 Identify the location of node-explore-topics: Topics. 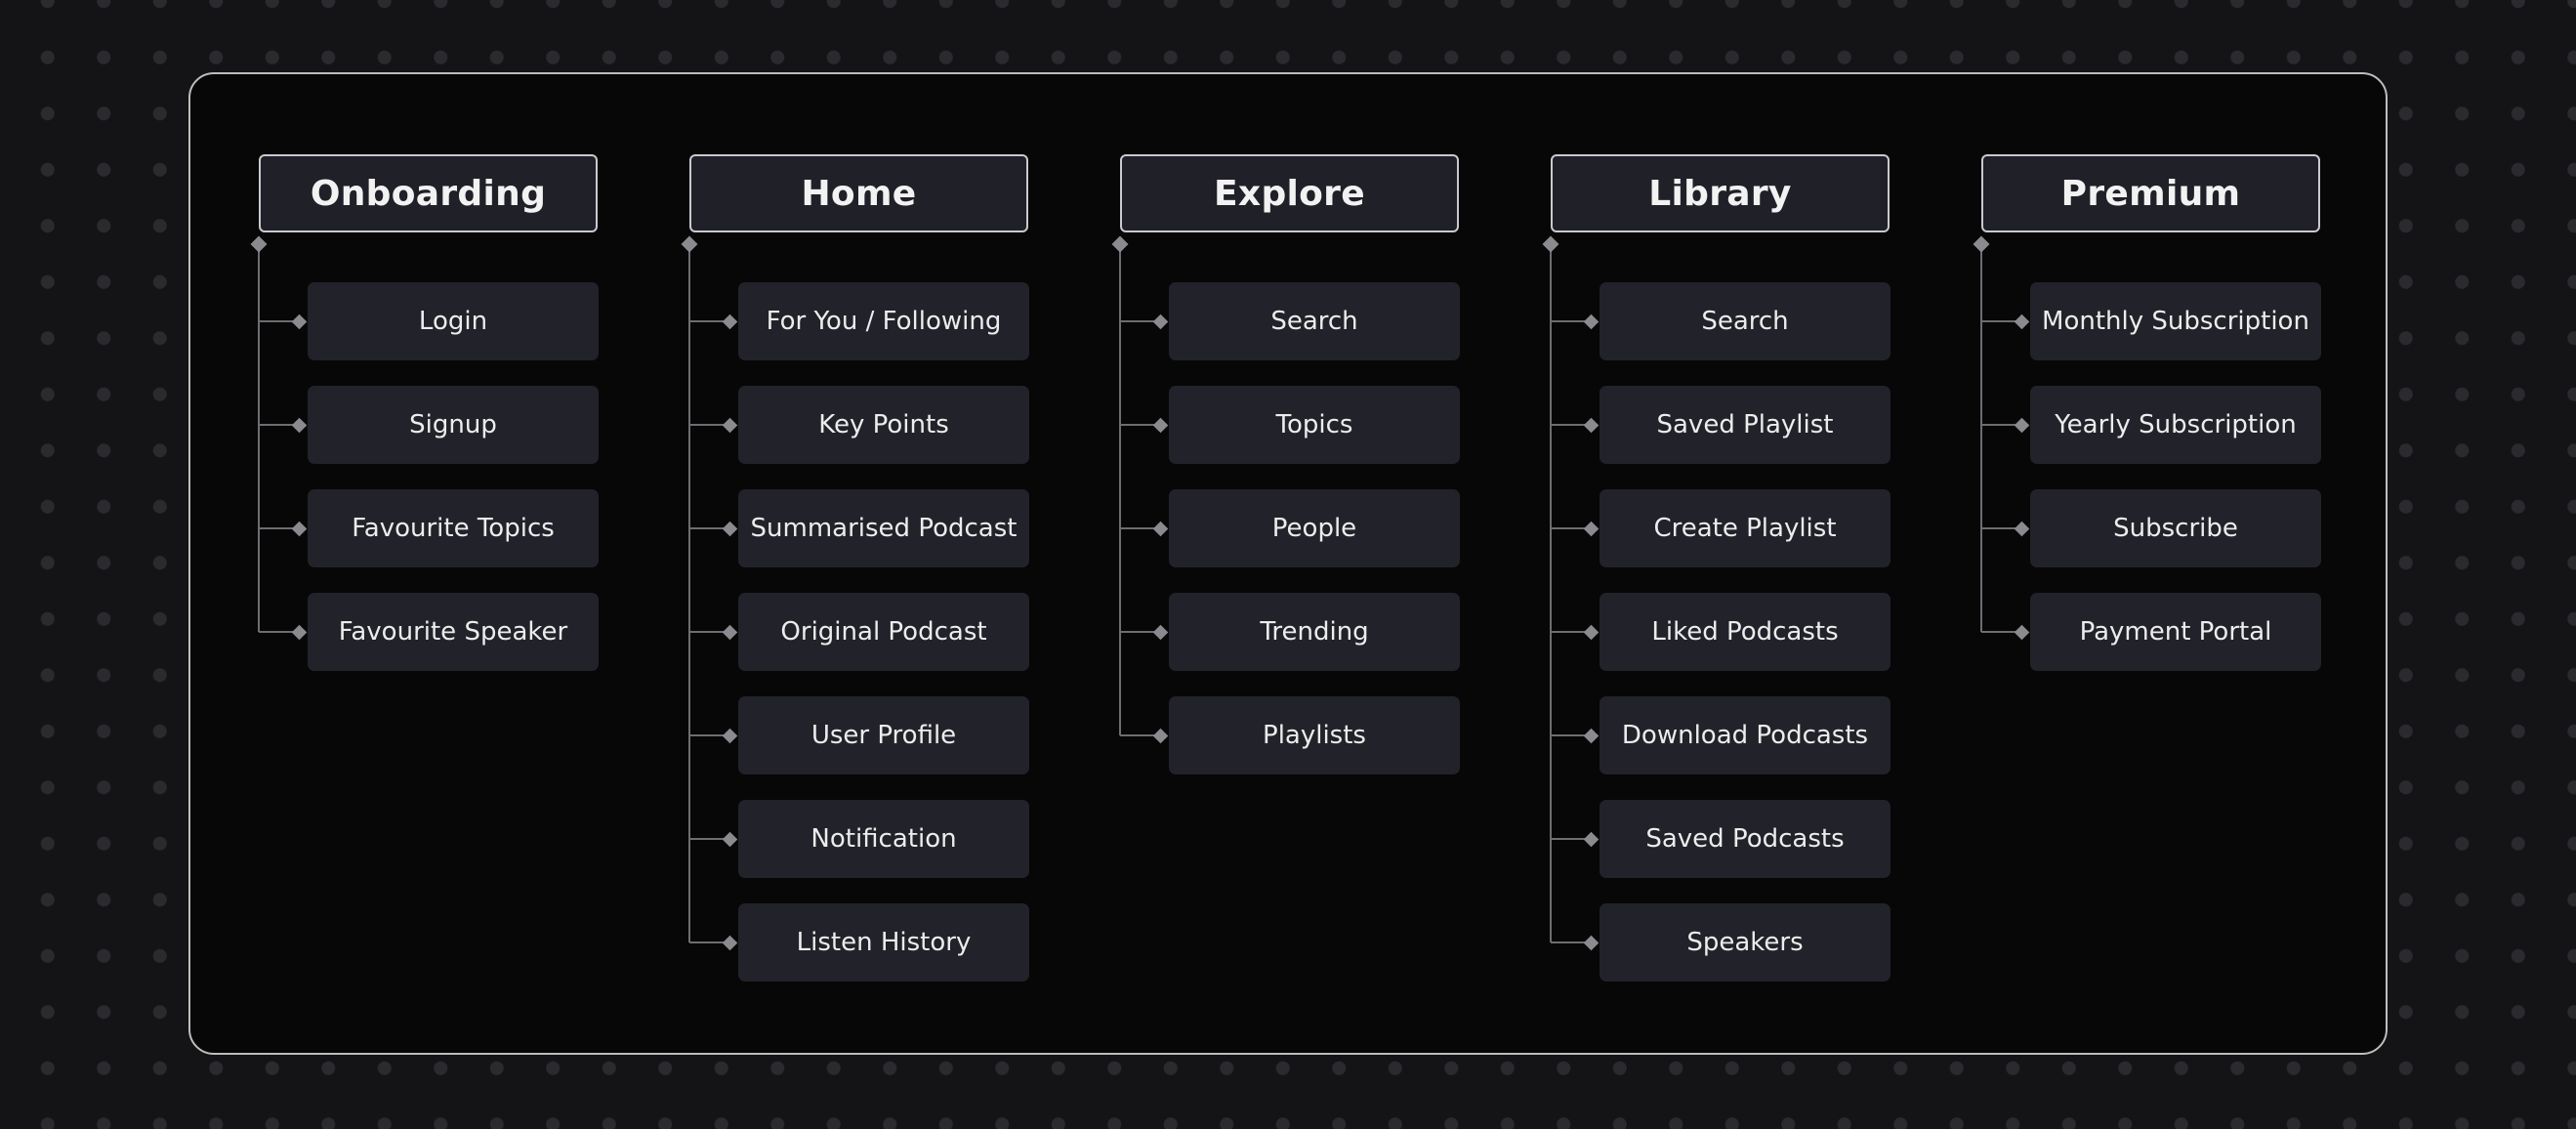
(1314, 425).